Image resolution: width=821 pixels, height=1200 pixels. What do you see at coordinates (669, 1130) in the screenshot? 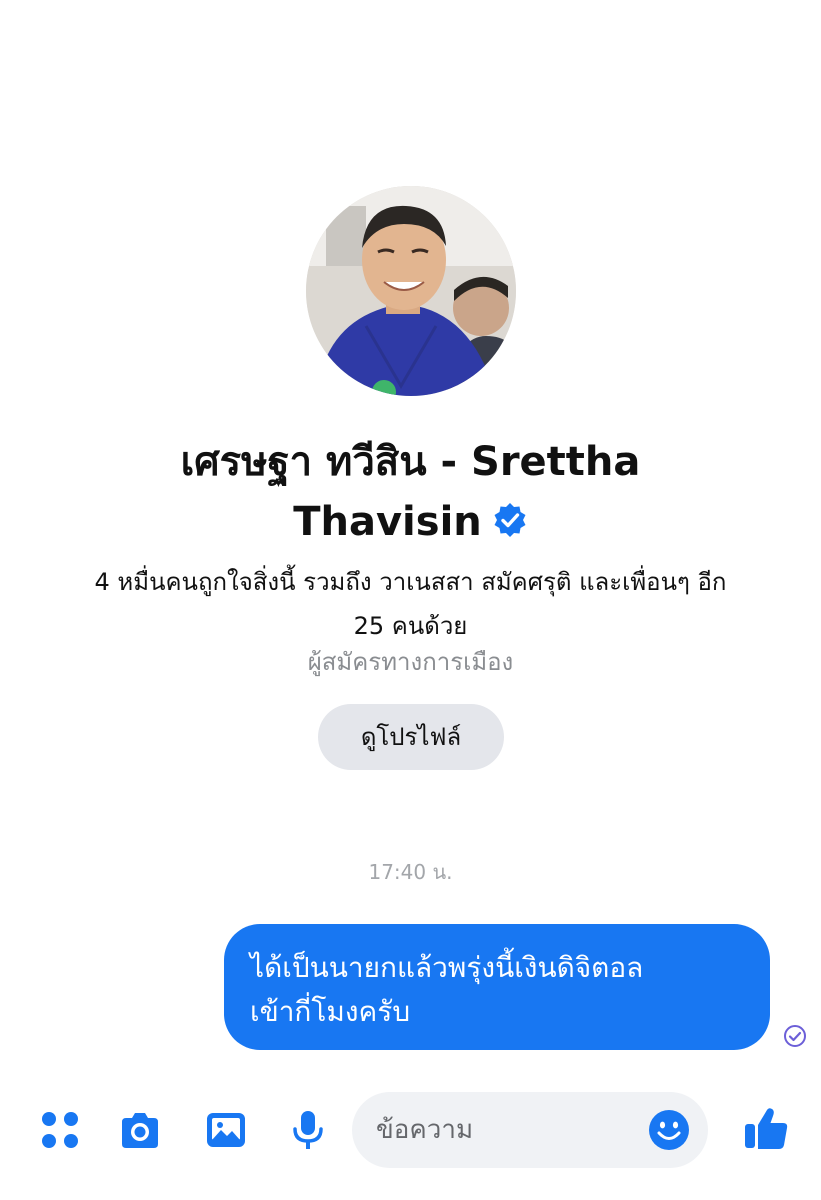
I see `emoji-icon` at bounding box center [669, 1130].